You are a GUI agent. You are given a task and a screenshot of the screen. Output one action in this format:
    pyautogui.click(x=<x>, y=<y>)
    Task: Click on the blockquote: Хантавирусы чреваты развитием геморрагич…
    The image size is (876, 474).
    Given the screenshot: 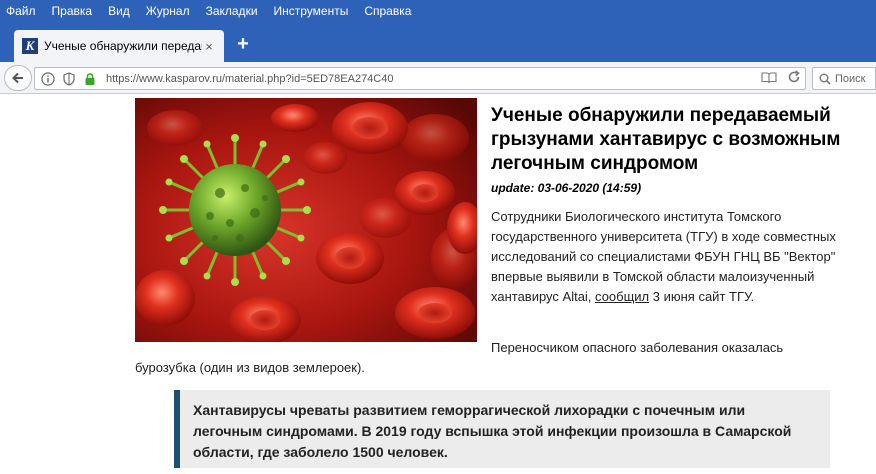 What is the action you would take?
    pyautogui.click(x=502, y=429)
    